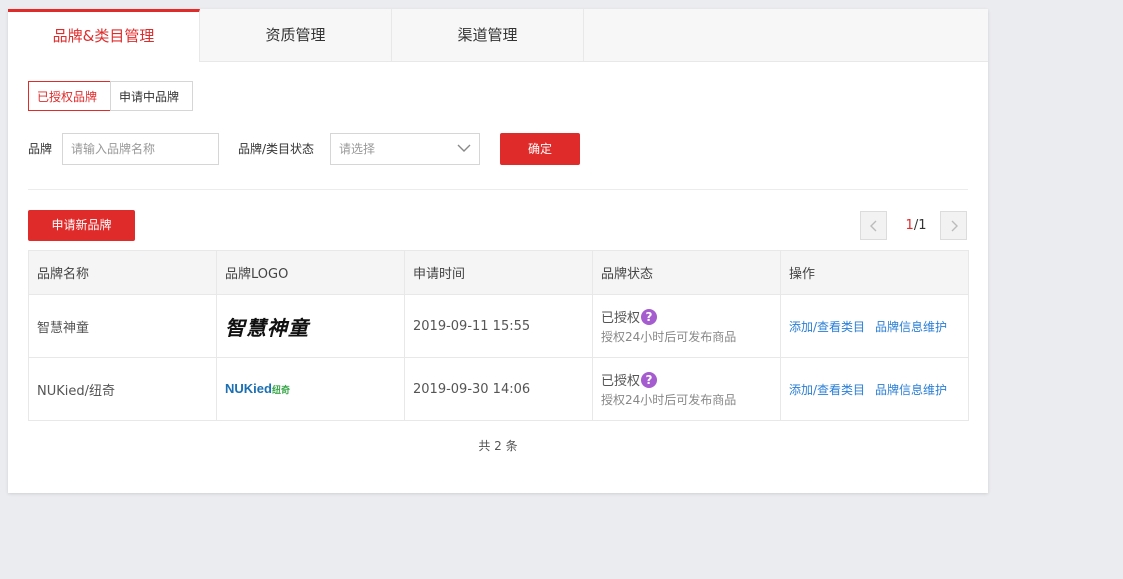  What do you see at coordinates (280, 390) in the screenshot?
I see `brand-logo-sub: 纽奇` at bounding box center [280, 390].